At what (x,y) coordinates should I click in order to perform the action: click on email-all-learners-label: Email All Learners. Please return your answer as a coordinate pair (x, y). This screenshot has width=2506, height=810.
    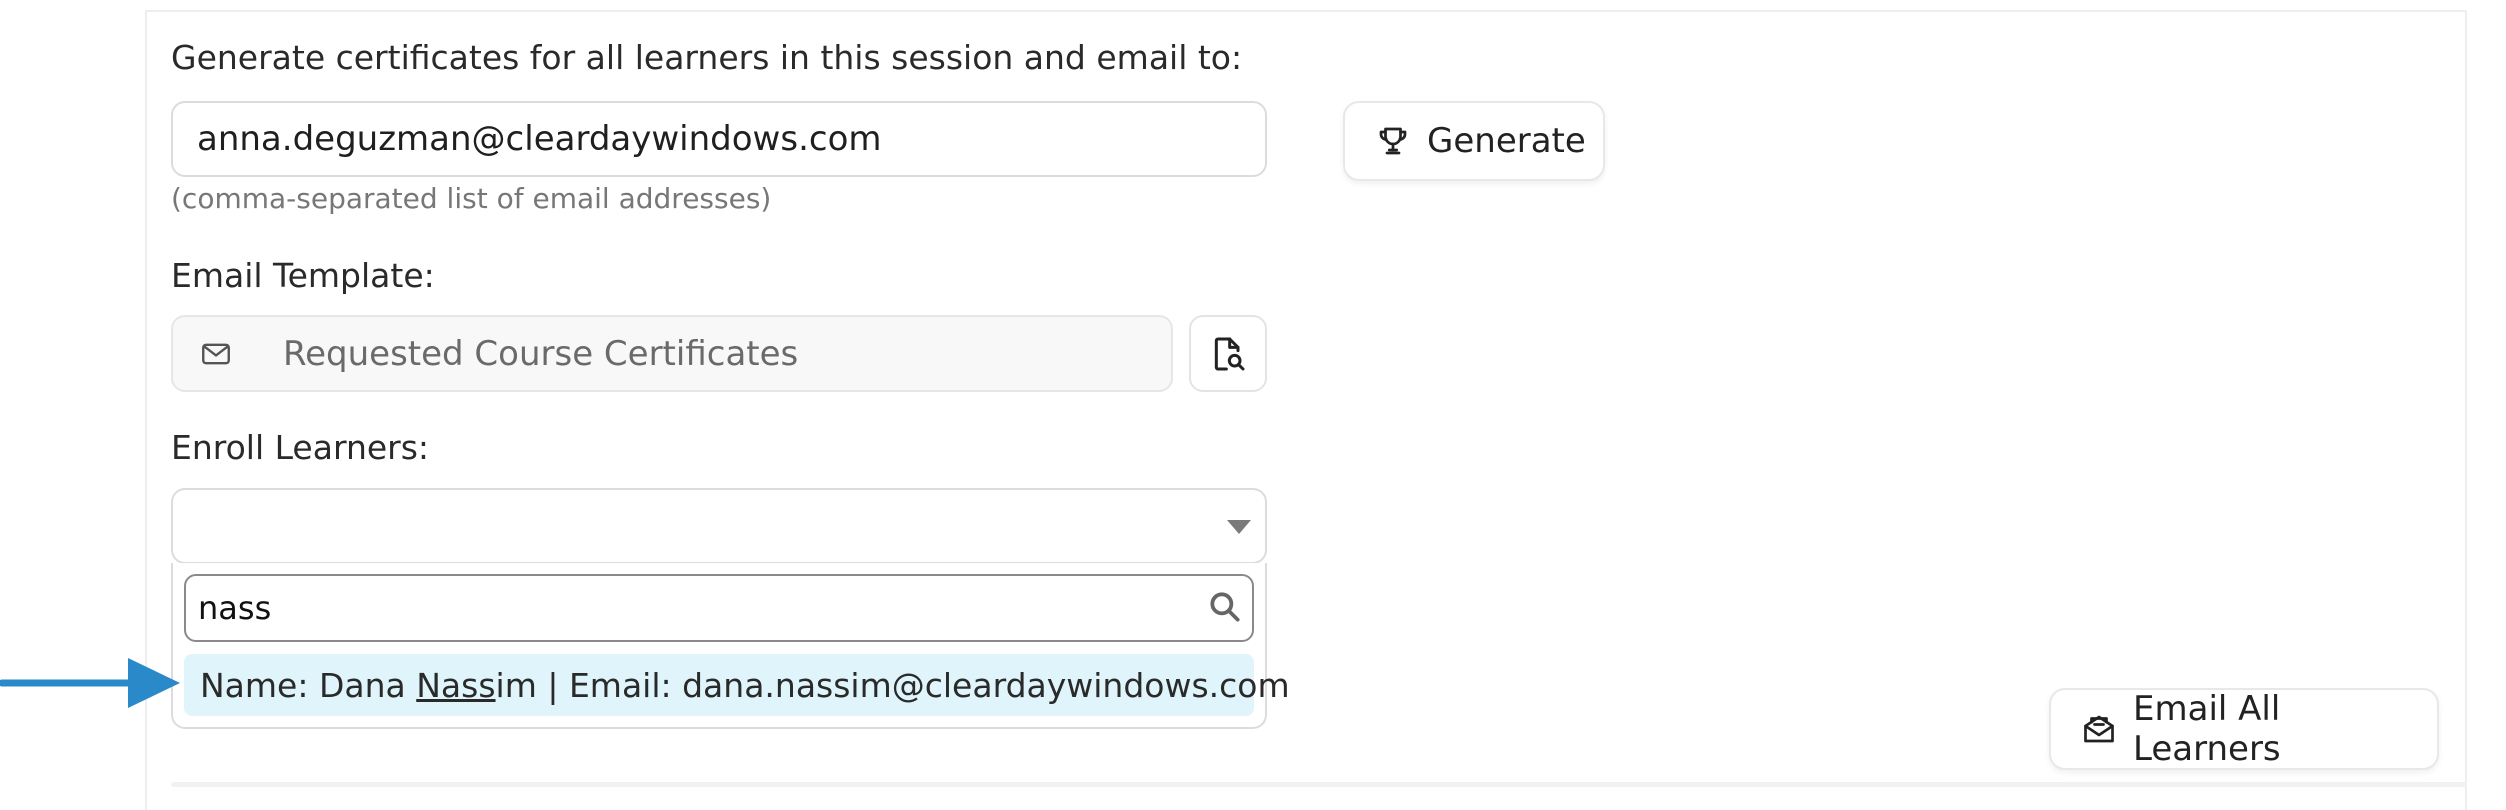
    Looking at the image, I should click on (2207, 729).